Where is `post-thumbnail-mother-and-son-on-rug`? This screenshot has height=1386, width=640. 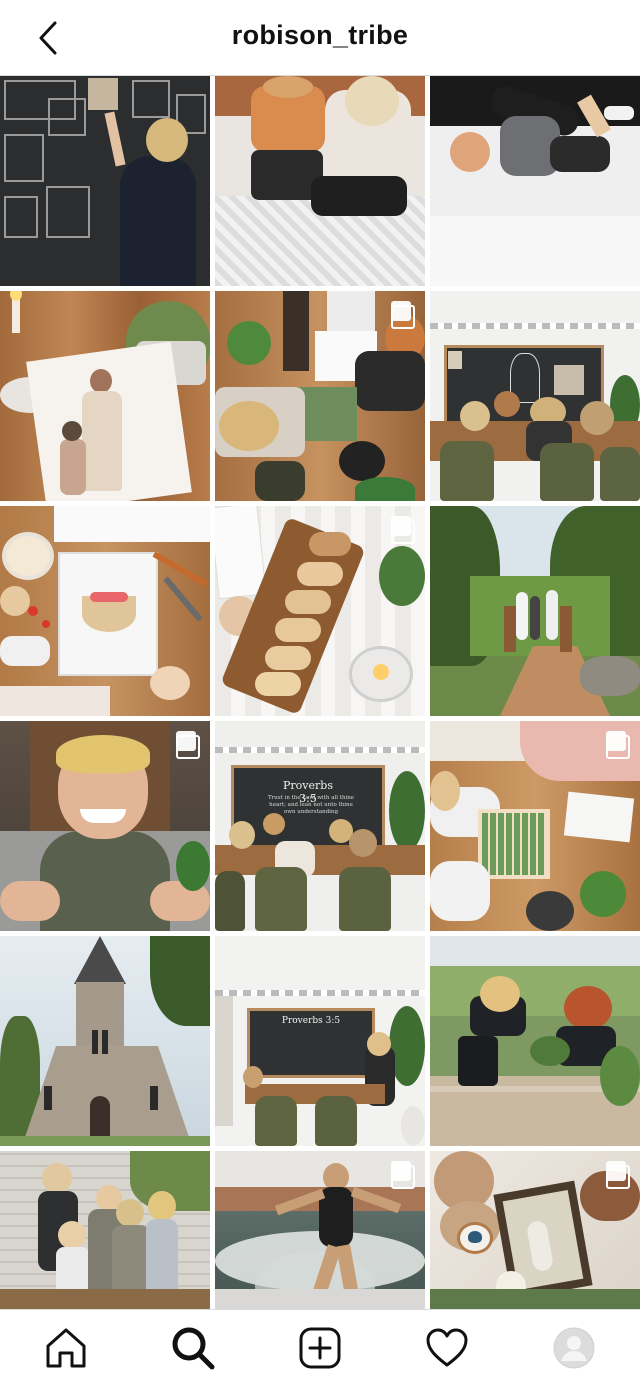
post-thumbnail-mother-and-son-on-rug is located at coordinates (320, 181).